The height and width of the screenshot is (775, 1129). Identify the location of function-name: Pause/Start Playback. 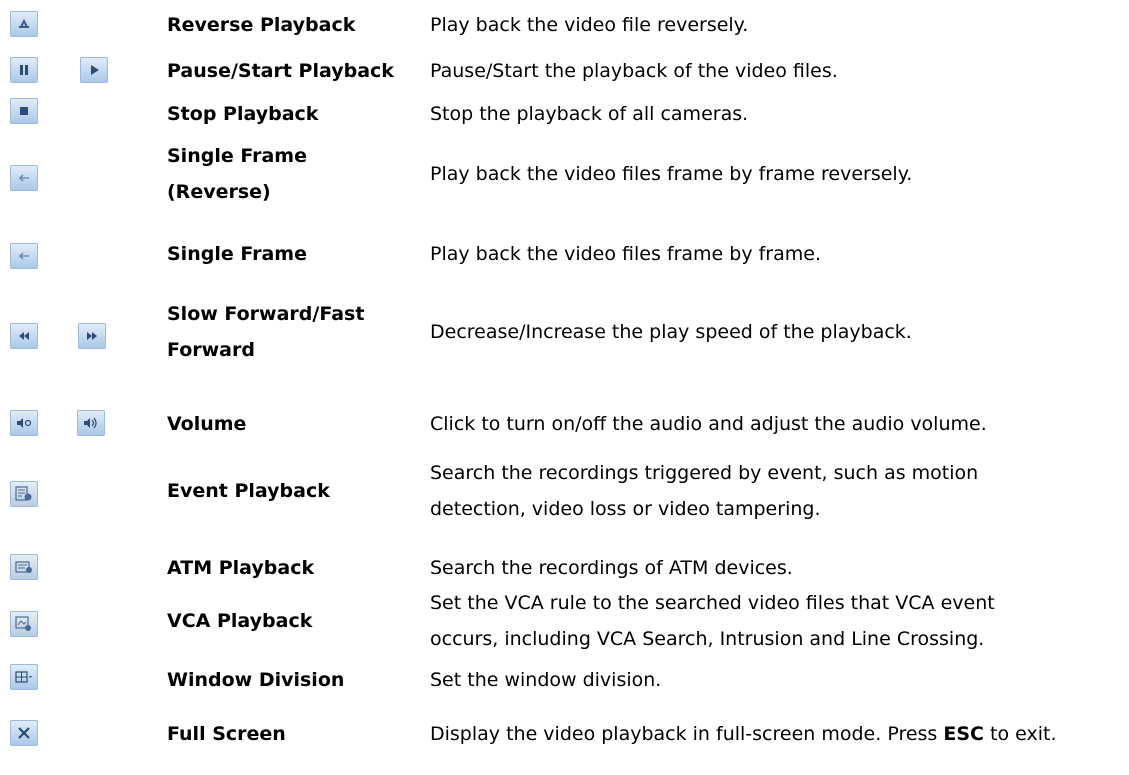
(280, 71).